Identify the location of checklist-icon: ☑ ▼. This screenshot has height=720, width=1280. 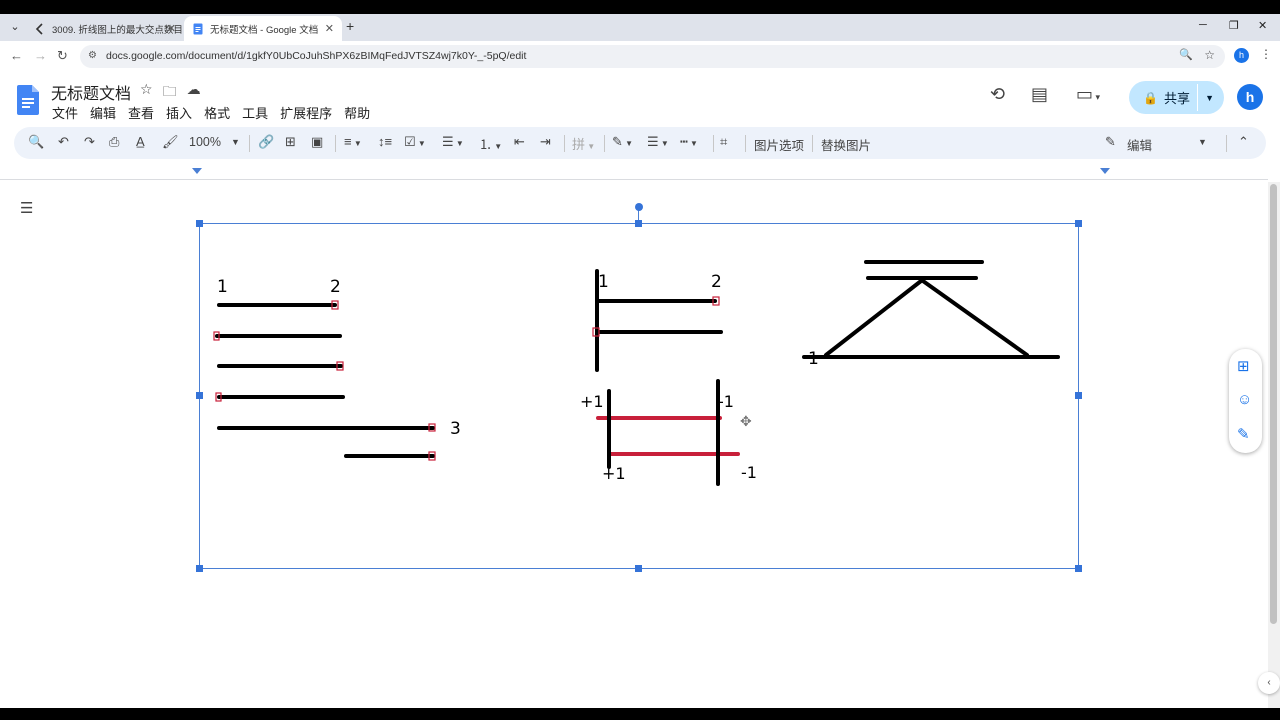
(415, 142).